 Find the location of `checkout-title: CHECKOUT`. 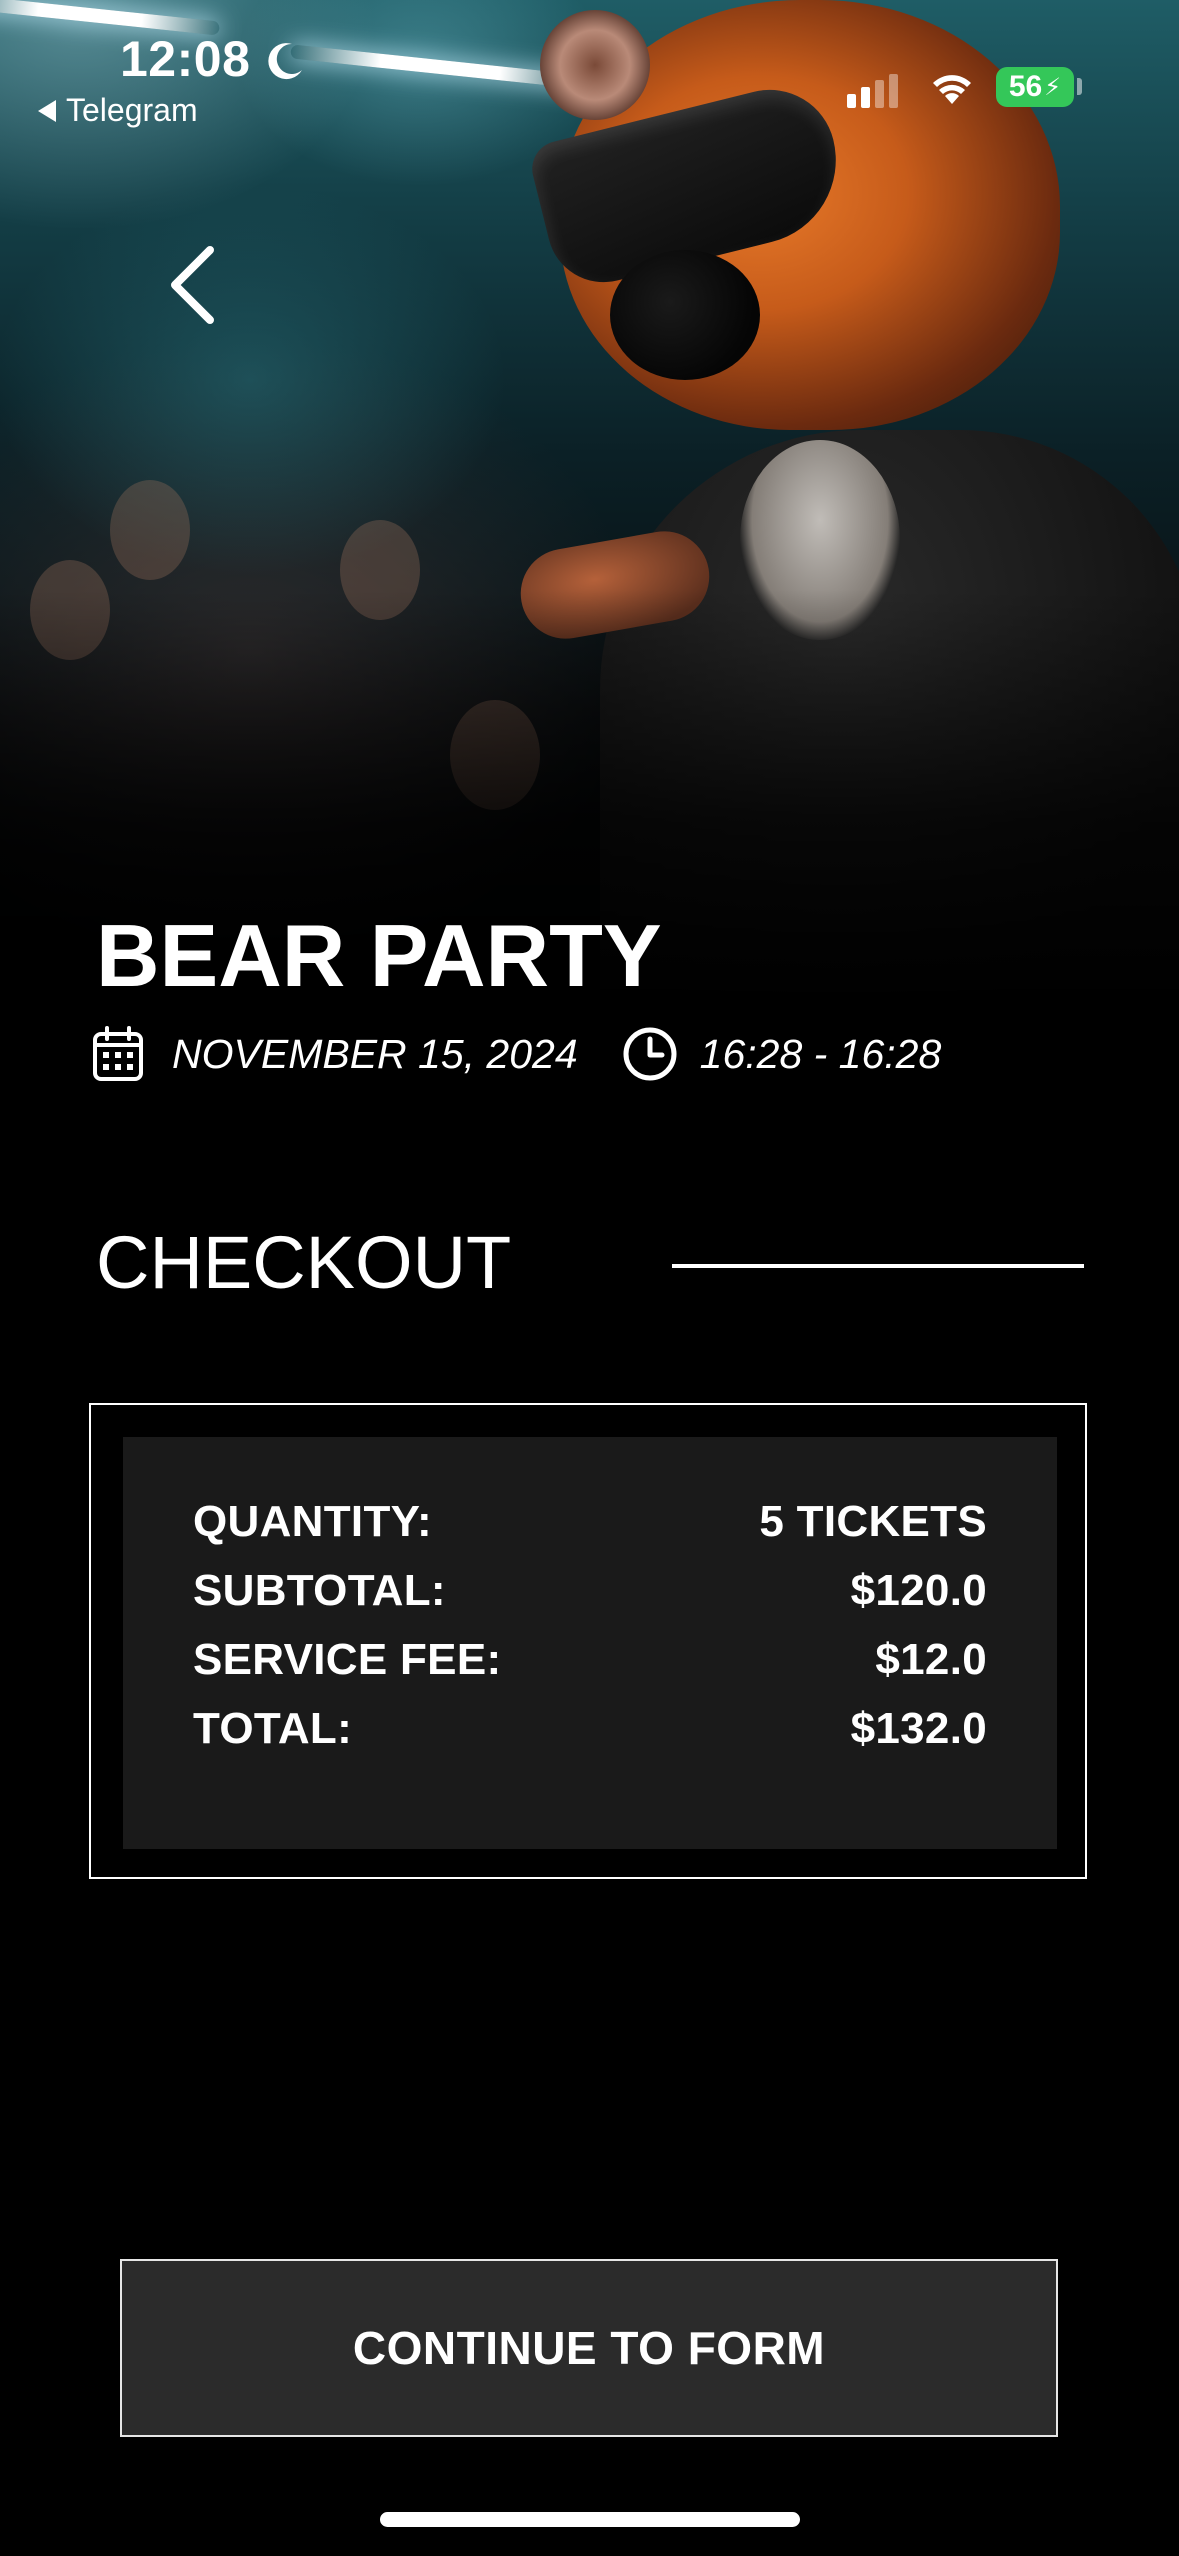

checkout-title: CHECKOUT is located at coordinates (304, 1262).